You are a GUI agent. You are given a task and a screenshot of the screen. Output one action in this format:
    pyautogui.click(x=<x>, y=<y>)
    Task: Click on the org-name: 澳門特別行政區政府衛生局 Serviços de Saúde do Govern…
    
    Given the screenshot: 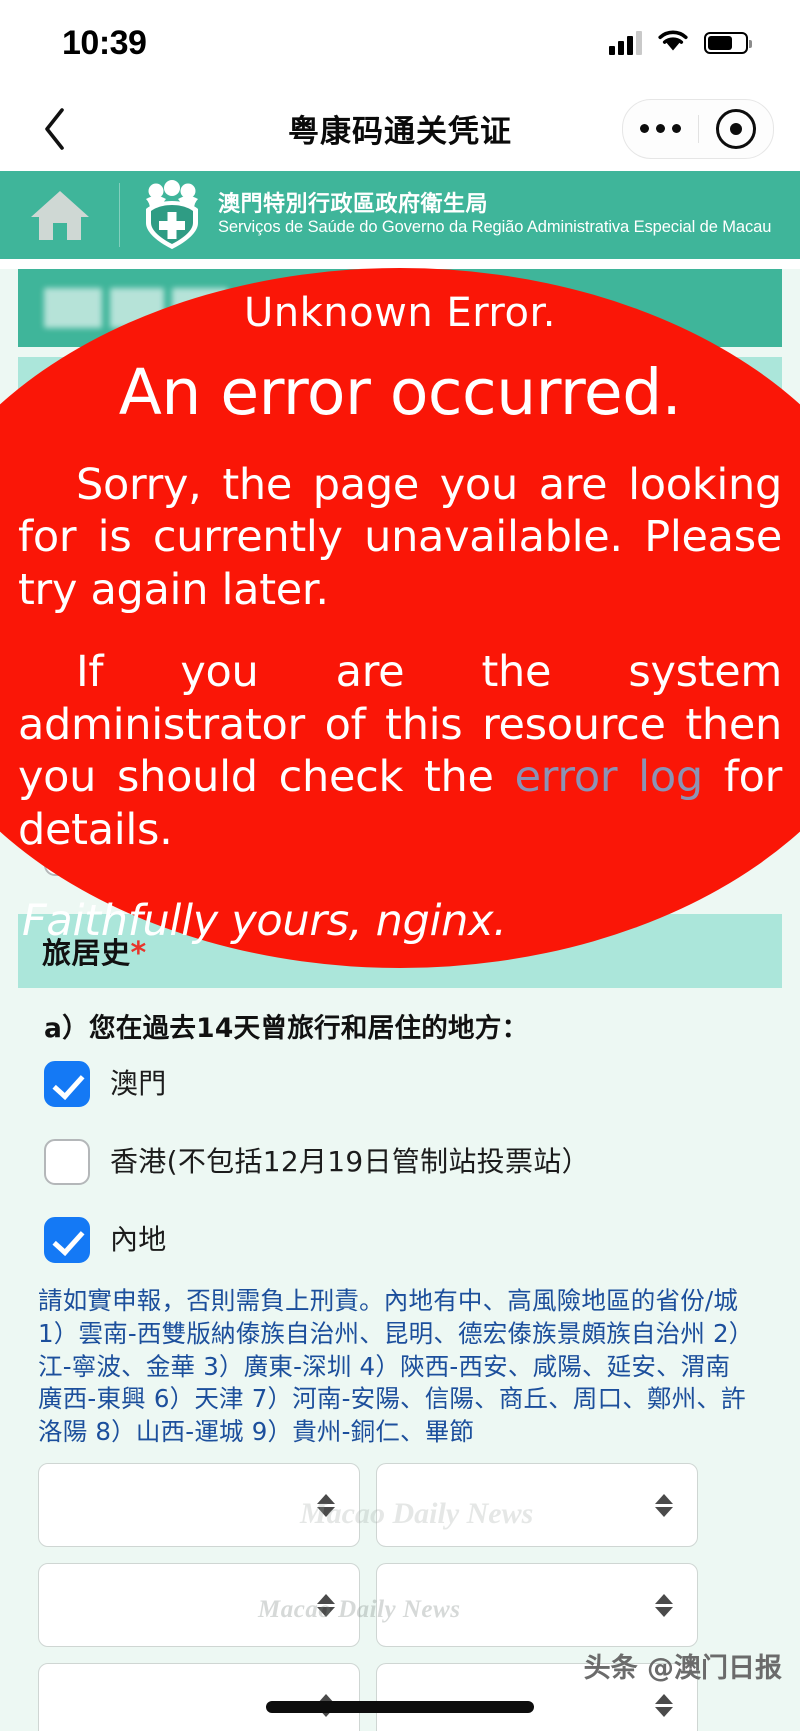 What is the action you would take?
    pyautogui.click(x=494, y=214)
    